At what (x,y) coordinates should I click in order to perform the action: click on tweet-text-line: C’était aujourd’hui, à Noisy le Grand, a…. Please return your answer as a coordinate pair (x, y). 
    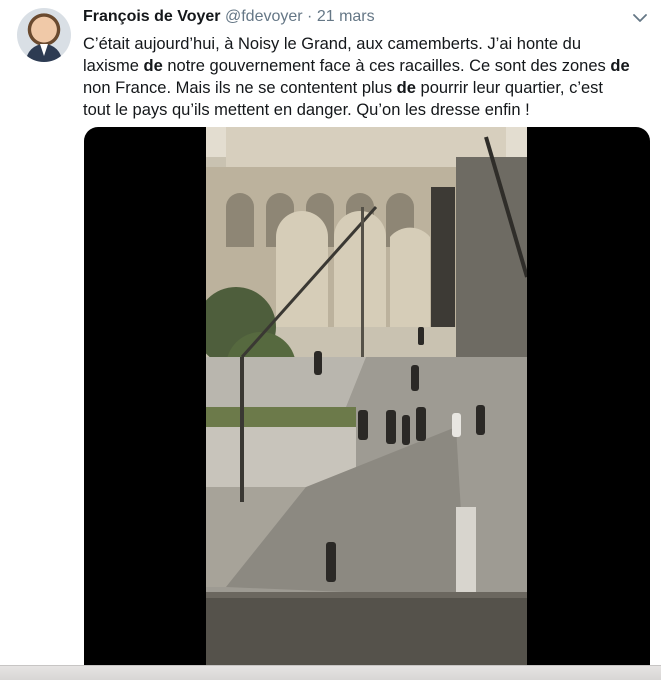
    Looking at the image, I should click on (368, 44).